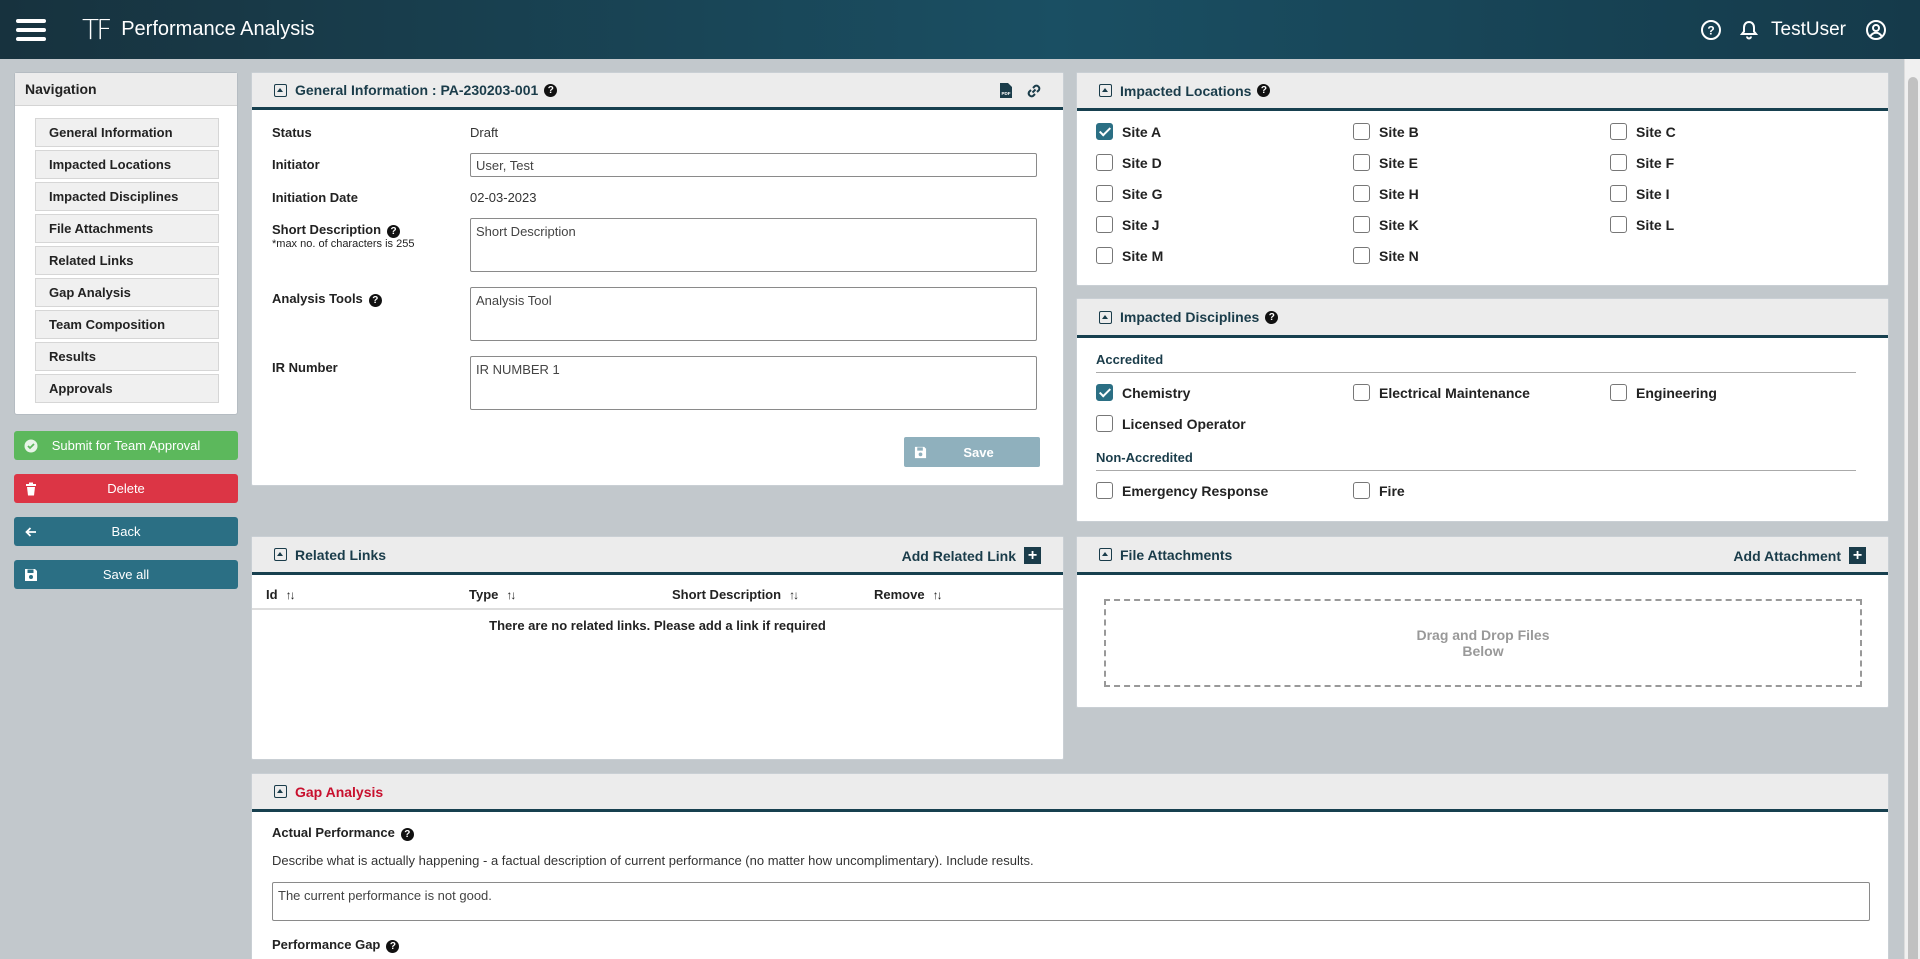 This screenshot has width=1920, height=959. I want to click on save-button: Save, so click(972, 452).